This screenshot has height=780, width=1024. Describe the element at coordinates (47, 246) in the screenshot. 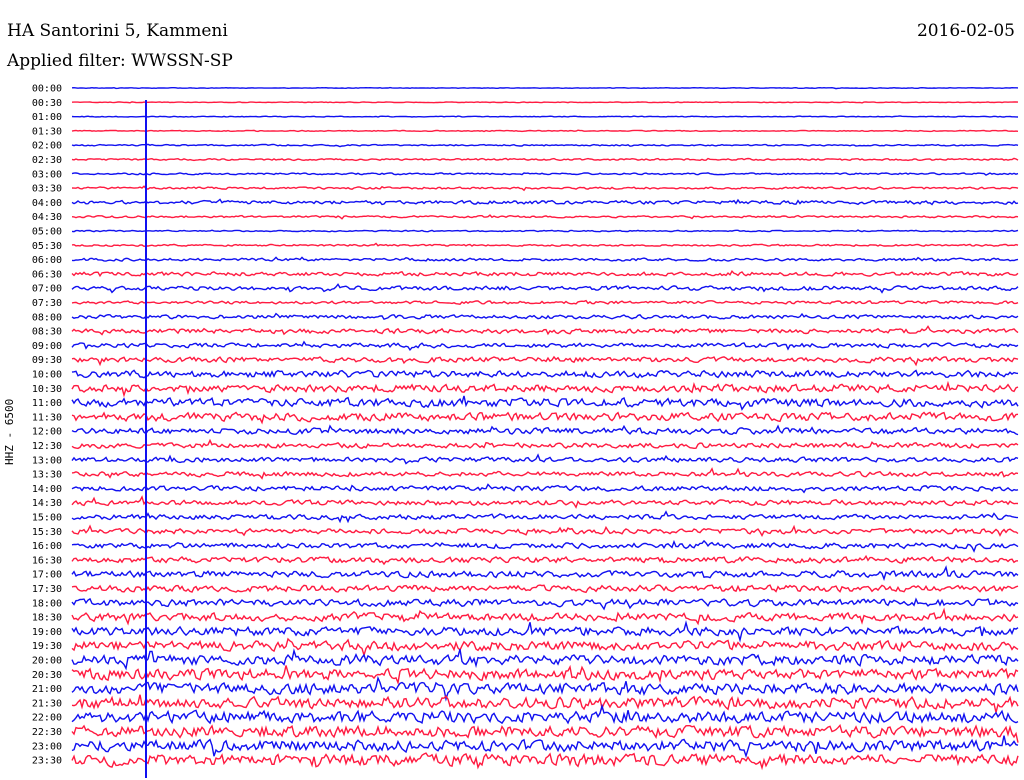

I see `time-tick-label: 05:30` at that location.